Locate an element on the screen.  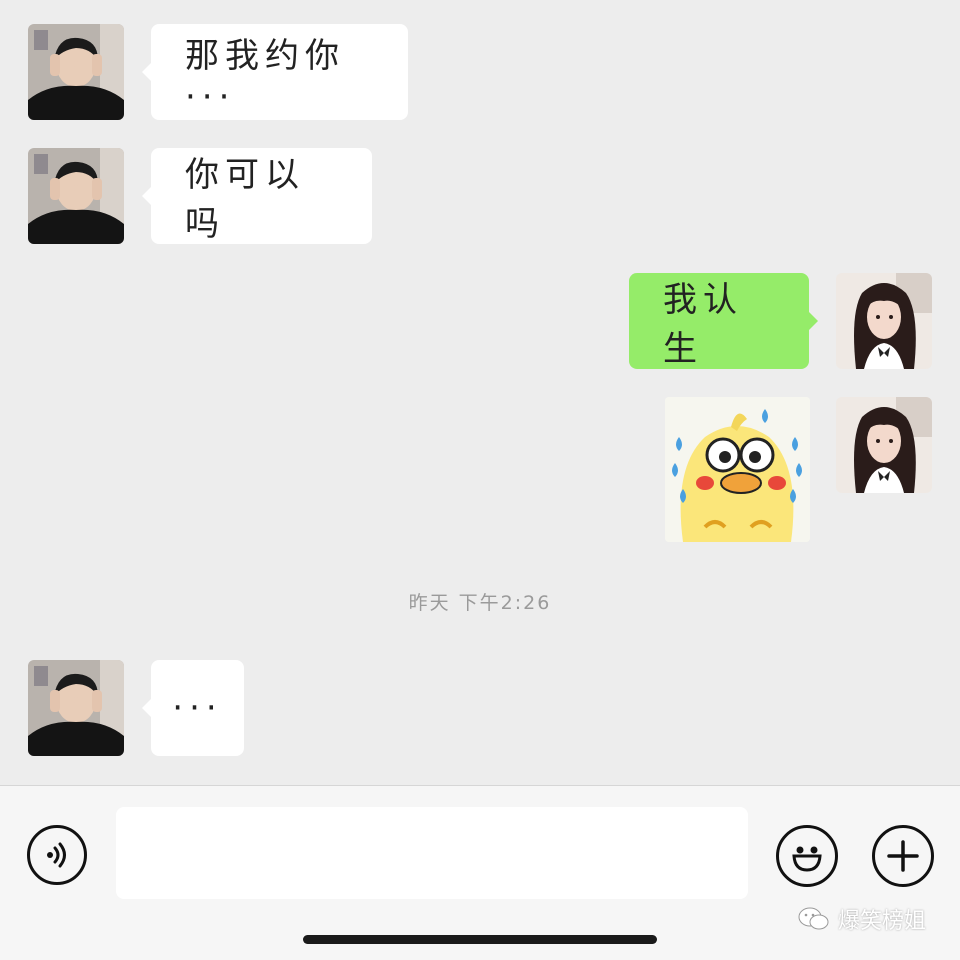
duck-sticker is located at coordinates (737, 469).